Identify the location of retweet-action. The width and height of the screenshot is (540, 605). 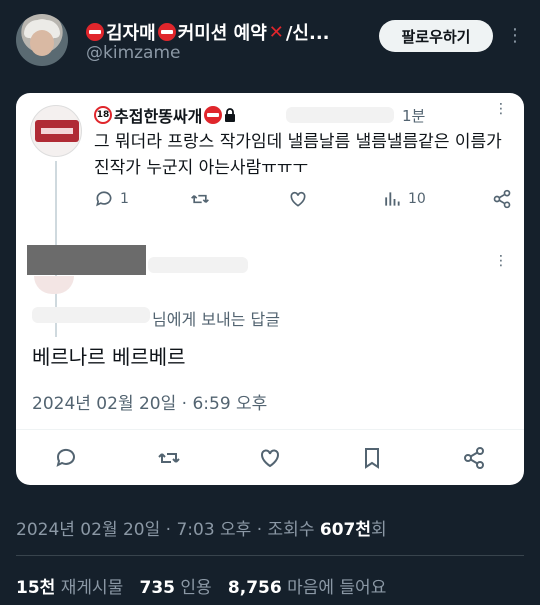
(200, 199).